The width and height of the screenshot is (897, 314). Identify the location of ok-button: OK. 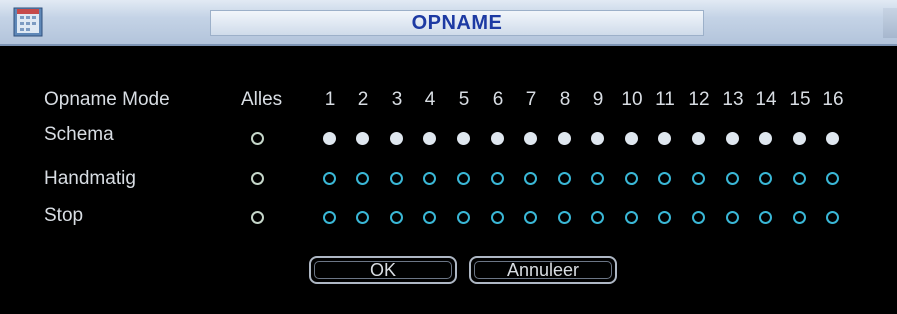
(383, 270).